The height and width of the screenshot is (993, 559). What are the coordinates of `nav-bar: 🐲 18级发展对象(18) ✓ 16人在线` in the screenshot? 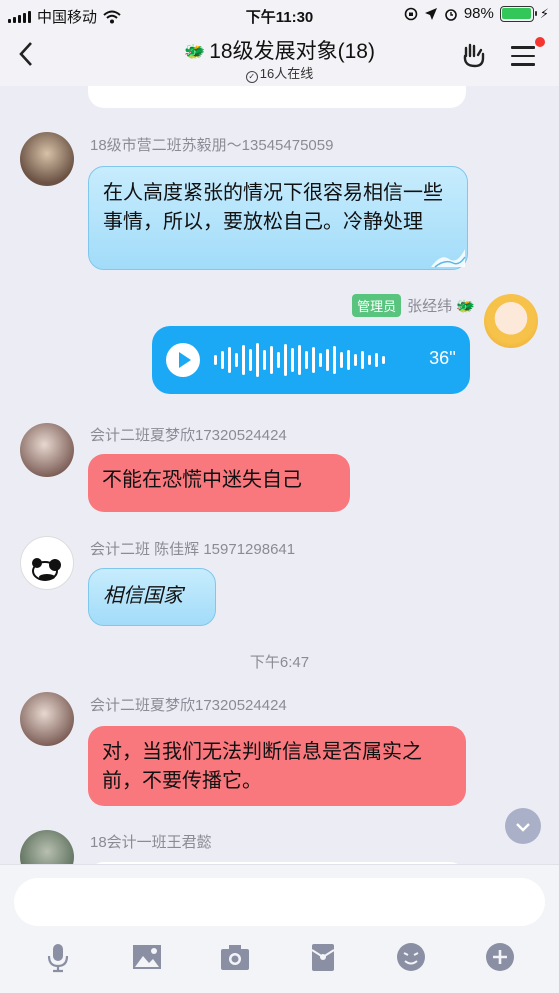 It's located at (279, 58).